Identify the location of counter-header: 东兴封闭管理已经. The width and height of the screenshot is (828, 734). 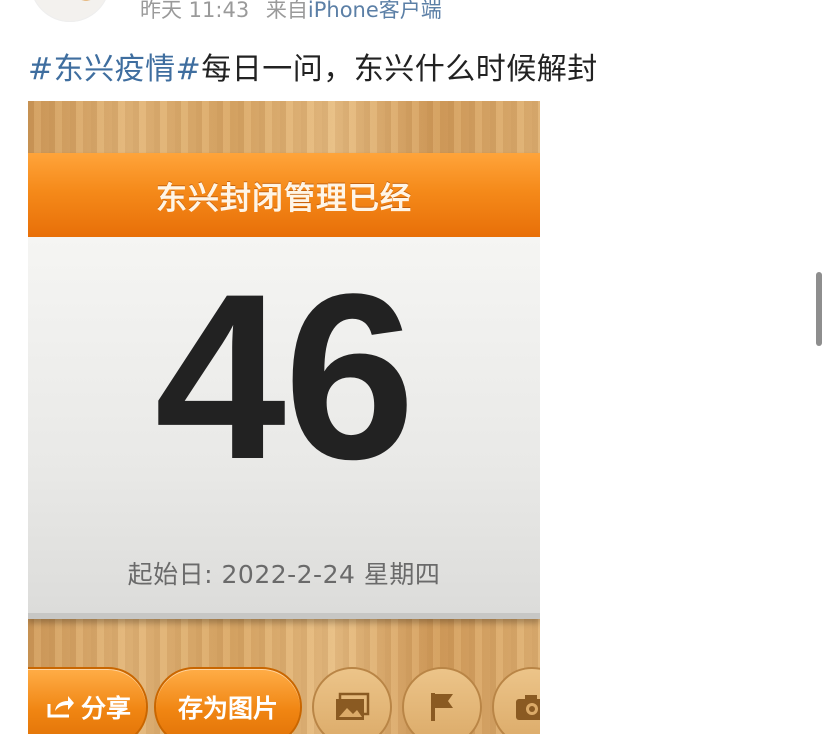
(284, 195).